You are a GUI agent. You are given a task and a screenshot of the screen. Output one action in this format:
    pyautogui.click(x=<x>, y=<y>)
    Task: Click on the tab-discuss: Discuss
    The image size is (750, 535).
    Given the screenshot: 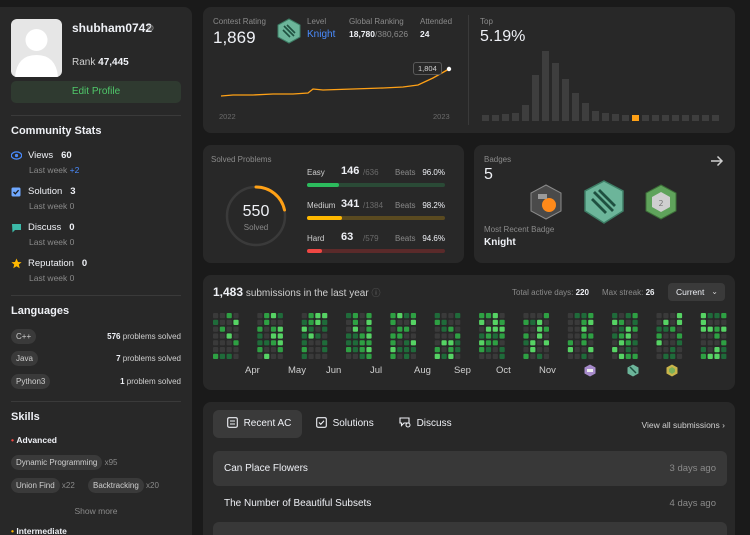 What is the action you would take?
    pyautogui.click(x=425, y=424)
    